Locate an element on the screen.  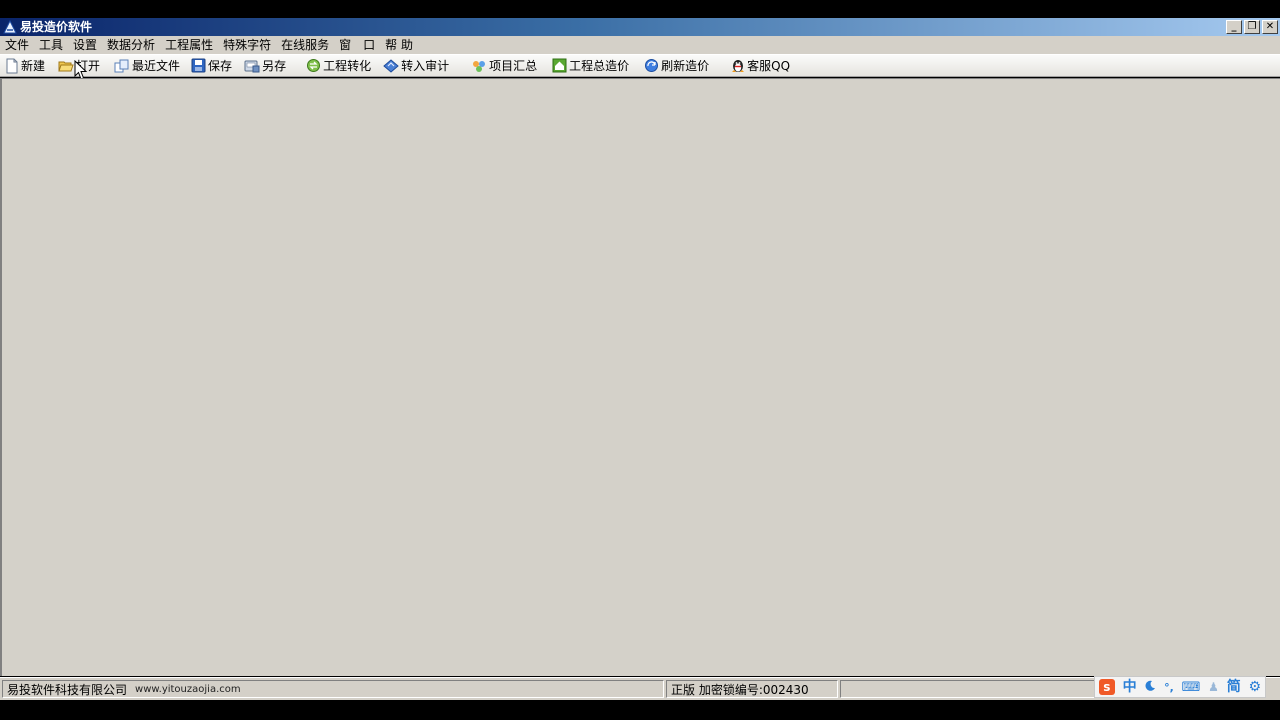
project-summary-button: 项目汇总 is located at coordinates (504, 66).